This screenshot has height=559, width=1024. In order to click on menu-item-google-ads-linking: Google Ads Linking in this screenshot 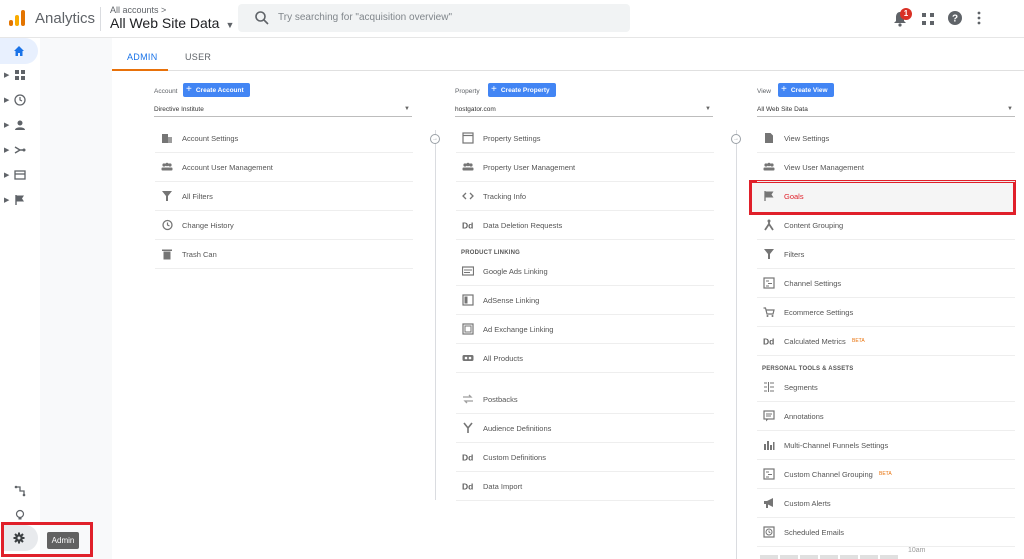, I will do `click(585, 271)`.